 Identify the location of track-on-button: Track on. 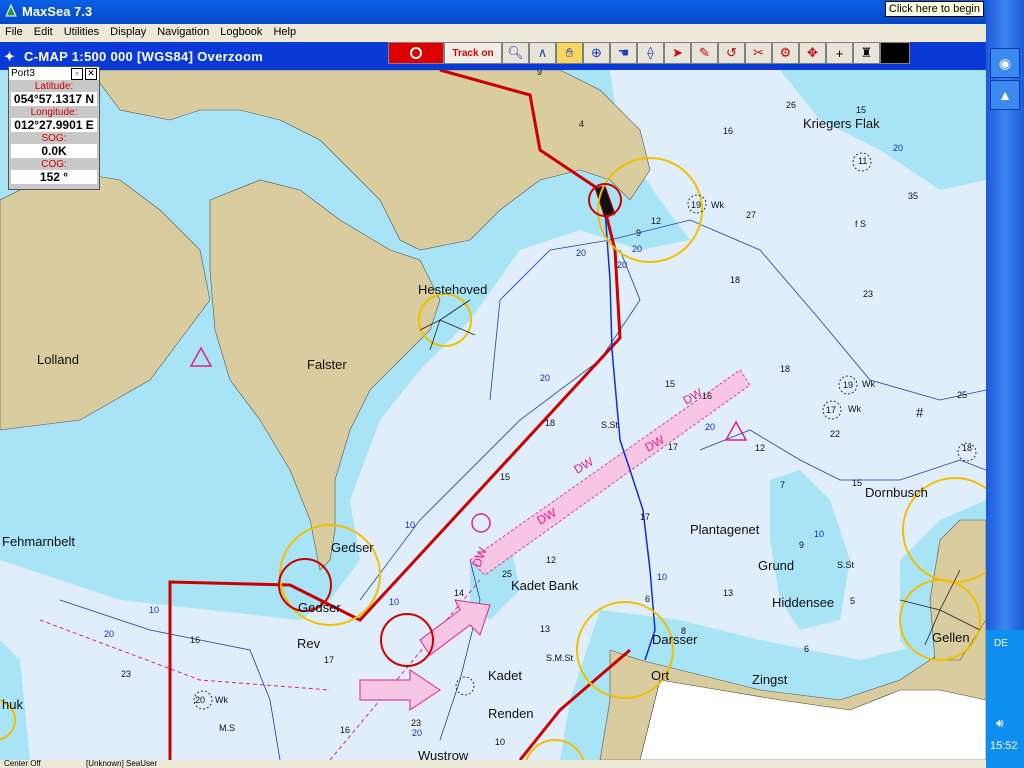
(473, 53).